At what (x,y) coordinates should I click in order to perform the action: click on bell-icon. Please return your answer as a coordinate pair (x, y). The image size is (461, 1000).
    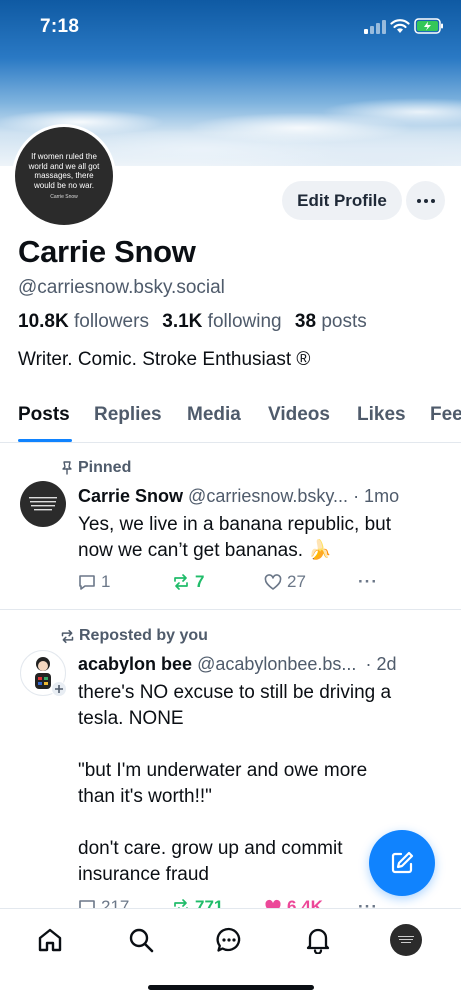
    Looking at the image, I should click on (318, 941).